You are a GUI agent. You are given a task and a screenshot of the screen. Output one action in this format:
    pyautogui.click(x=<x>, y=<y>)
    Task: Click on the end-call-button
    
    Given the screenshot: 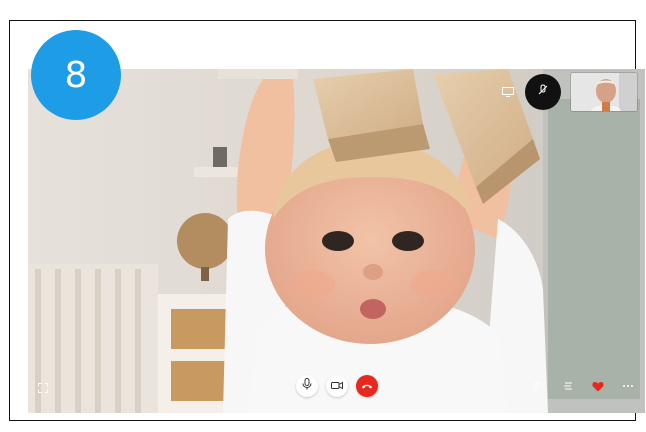 What is the action you would take?
    pyautogui.click(x=366, y=386)
    